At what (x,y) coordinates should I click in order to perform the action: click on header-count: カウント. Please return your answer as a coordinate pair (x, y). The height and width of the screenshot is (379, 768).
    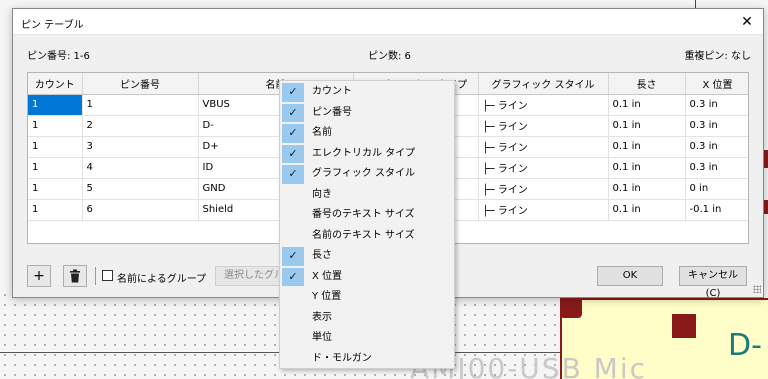
    Looking at the image, I should click on (55, 84).